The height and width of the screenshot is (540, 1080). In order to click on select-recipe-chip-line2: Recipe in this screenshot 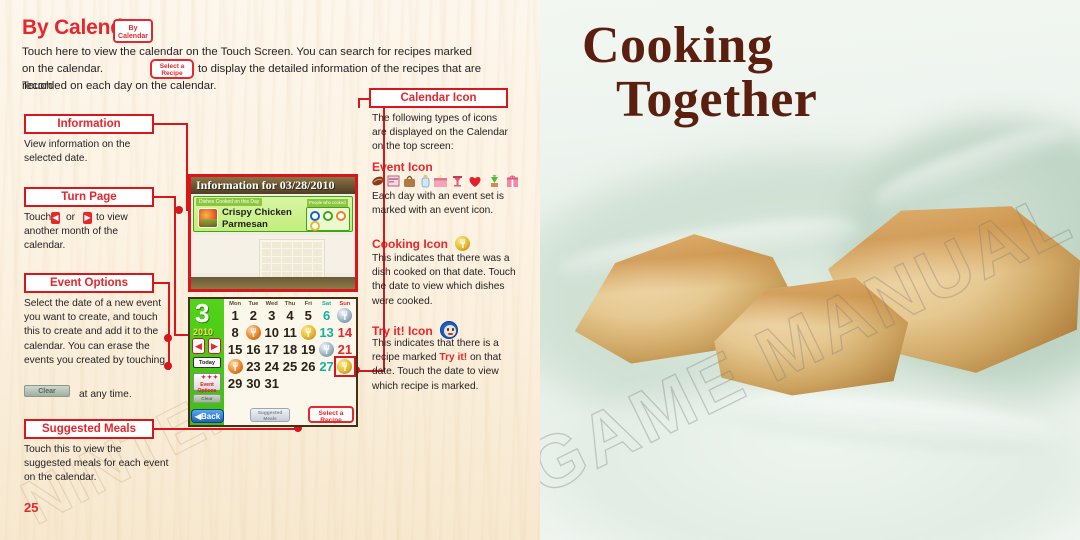, I will do `click(172, 73)`.